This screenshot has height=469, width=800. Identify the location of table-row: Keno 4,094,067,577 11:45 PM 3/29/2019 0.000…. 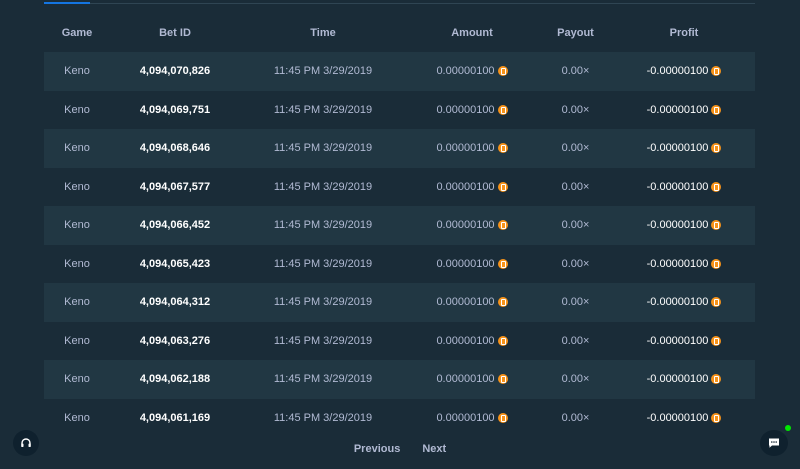
(399, 186).